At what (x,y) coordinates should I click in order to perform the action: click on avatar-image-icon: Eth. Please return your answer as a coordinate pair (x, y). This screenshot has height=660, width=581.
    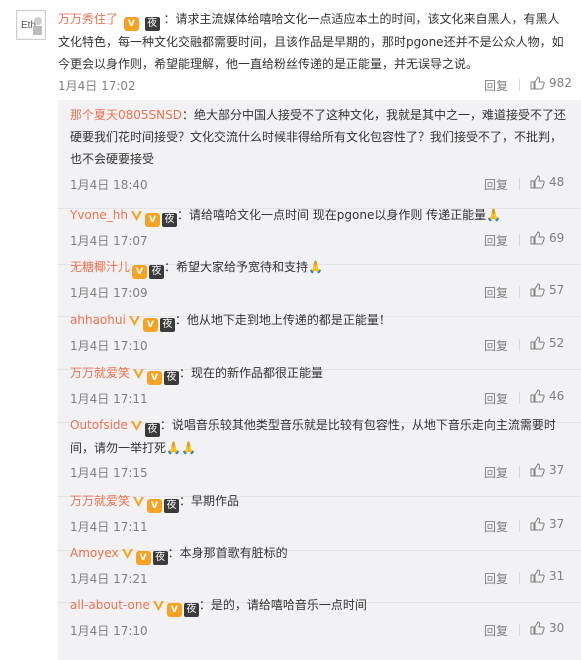
    Looking at the image, I should click on (31, 25).